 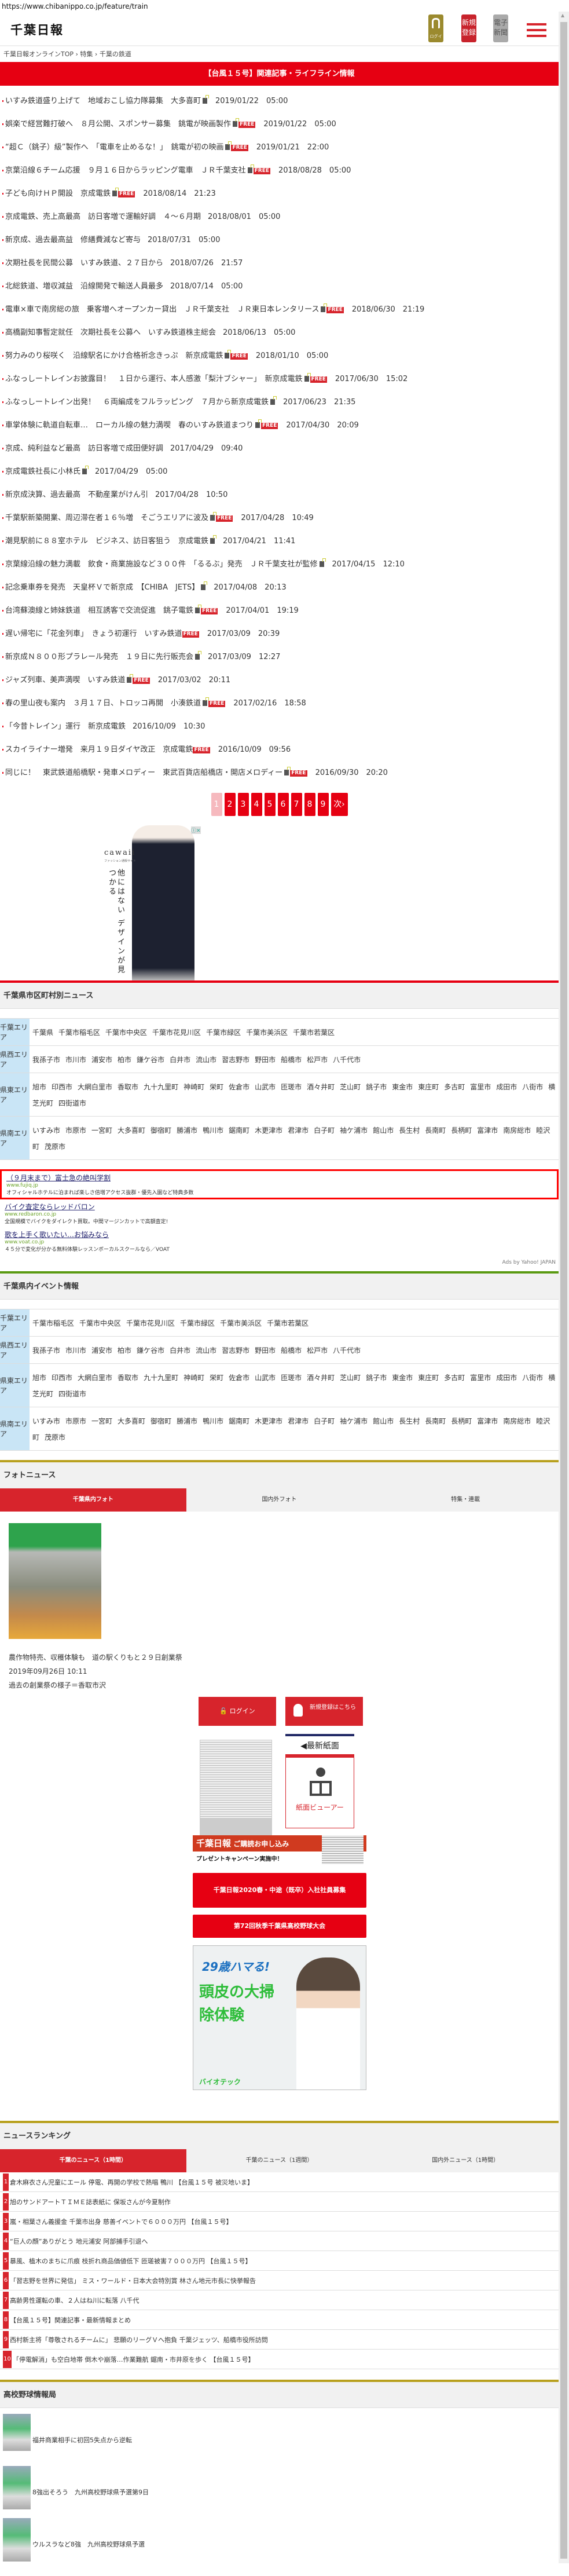 I want to click on side-login-button: 🔓 ログイン, so click(x=237, y=1711).